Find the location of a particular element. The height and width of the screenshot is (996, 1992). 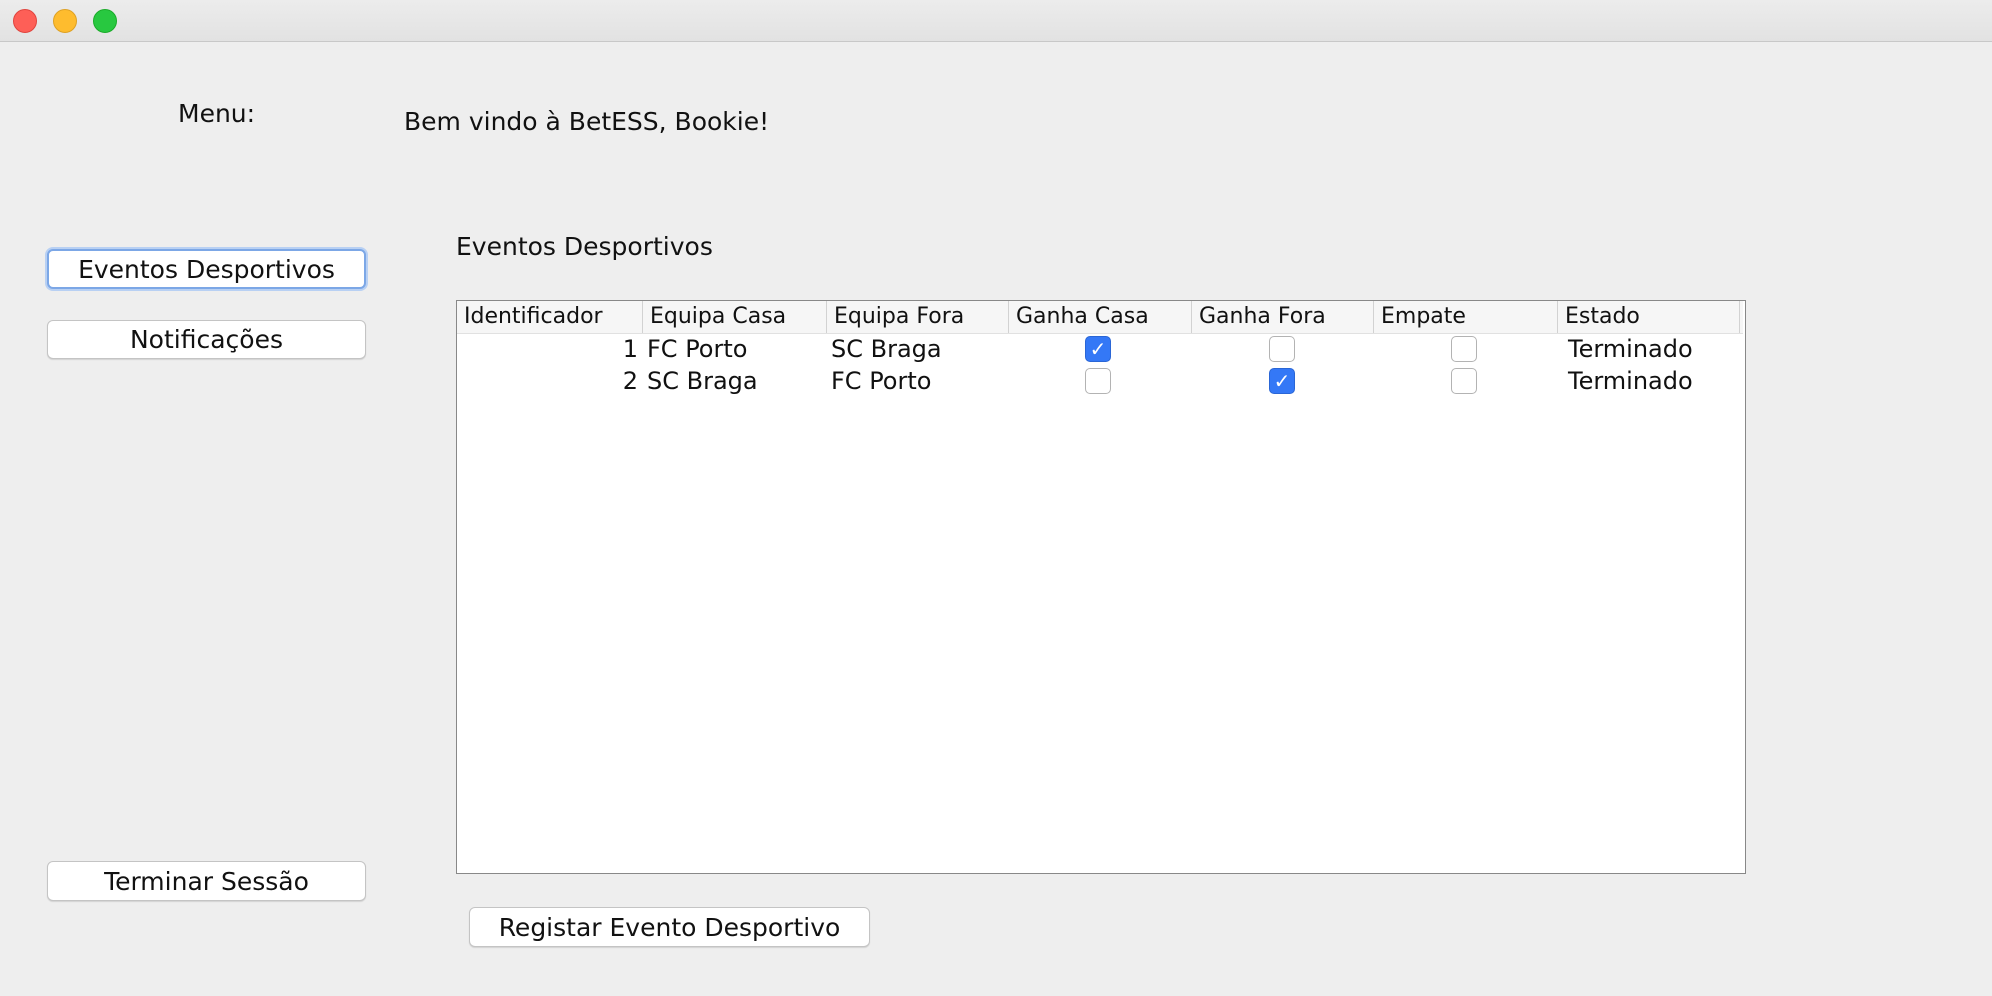

column-header-equipa-casa: Equipa Casa is located at coordinates (735, 317).